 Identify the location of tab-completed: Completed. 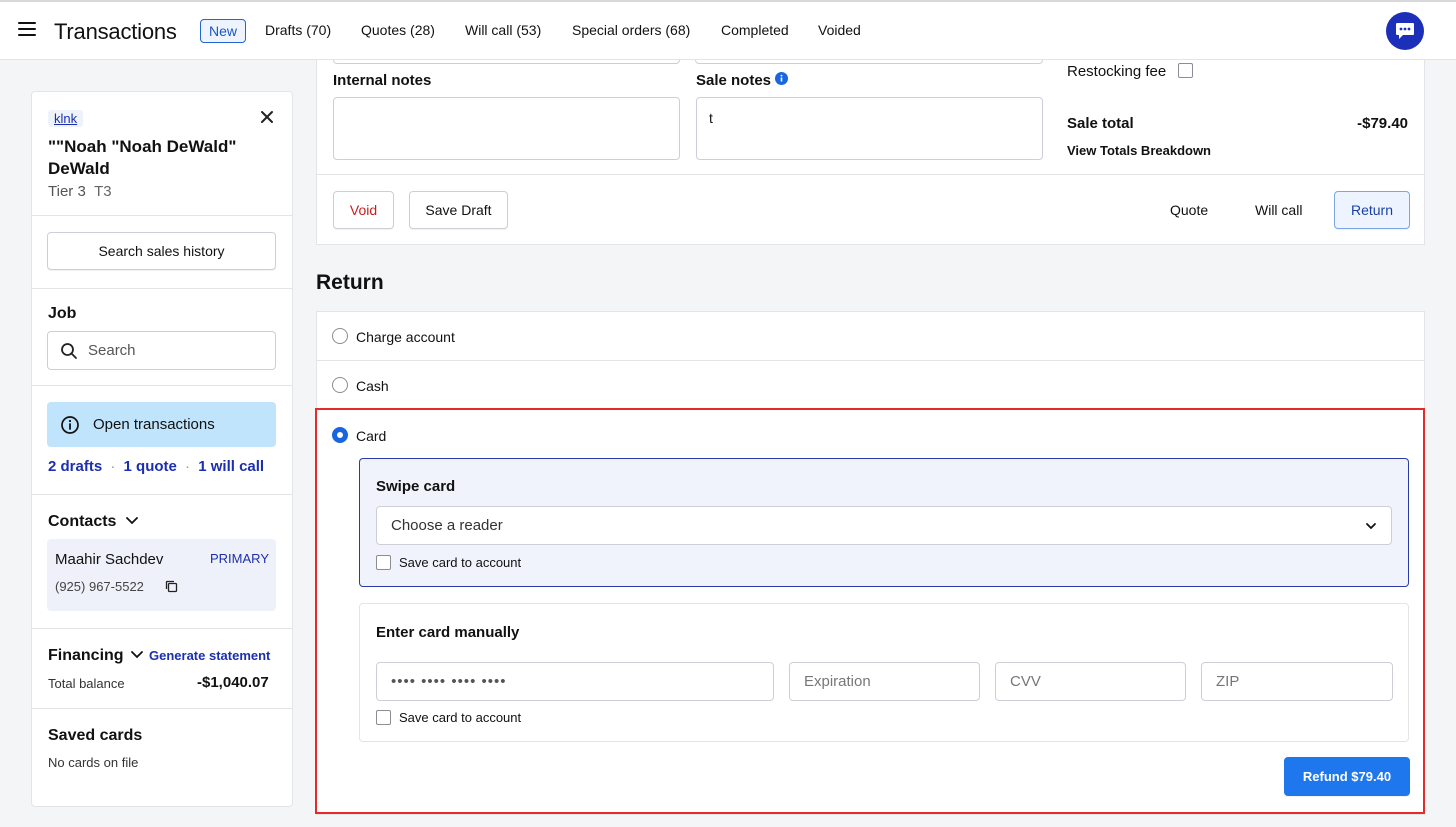
(755, 30).